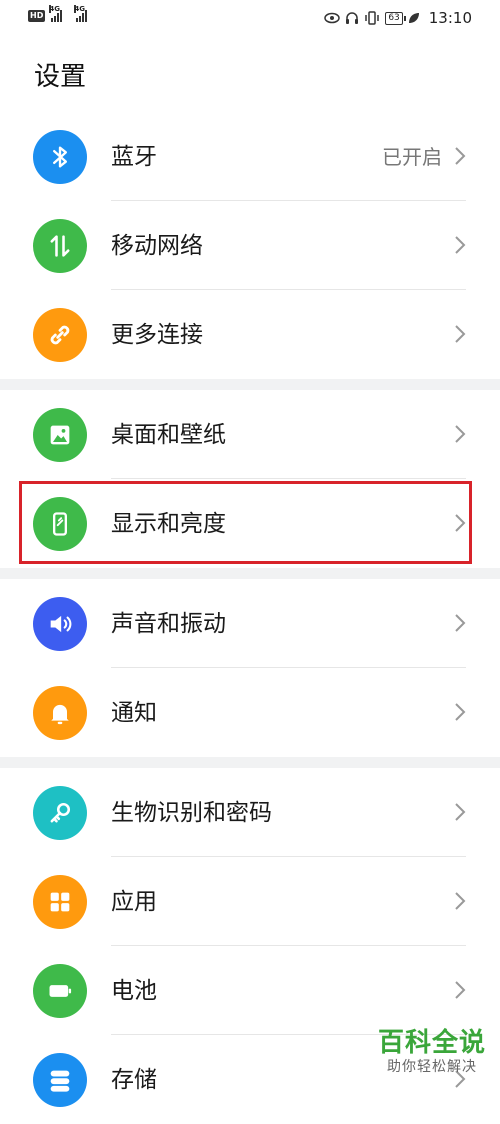 Image resolution: width=500 pixels, height=1124 pixels. Describe the element at coordinates (372, 18) in the screenshot. I see `vibrate-icon` at that location.